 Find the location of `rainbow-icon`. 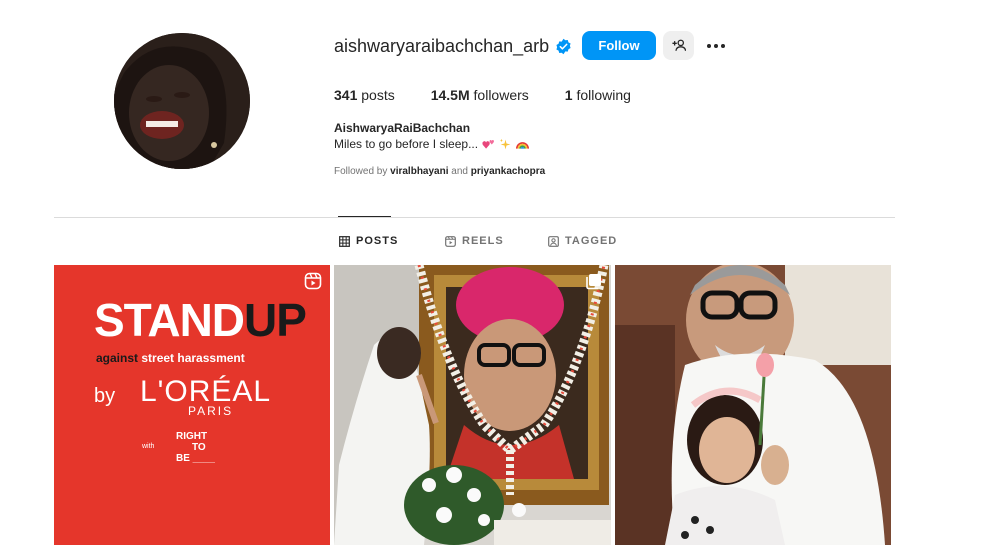

rainbow-icon is located at coordinates (523, 145).